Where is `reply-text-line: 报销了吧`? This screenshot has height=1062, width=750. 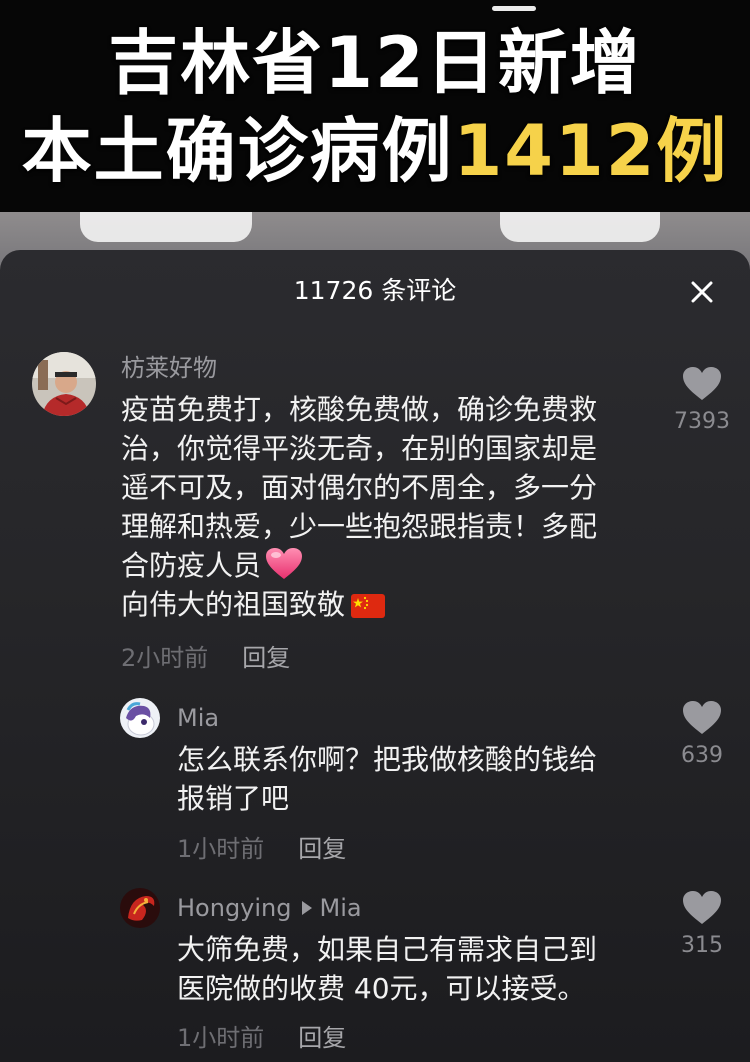
reply-text-line: 报销了吧 is located at coordinates (233, 798).